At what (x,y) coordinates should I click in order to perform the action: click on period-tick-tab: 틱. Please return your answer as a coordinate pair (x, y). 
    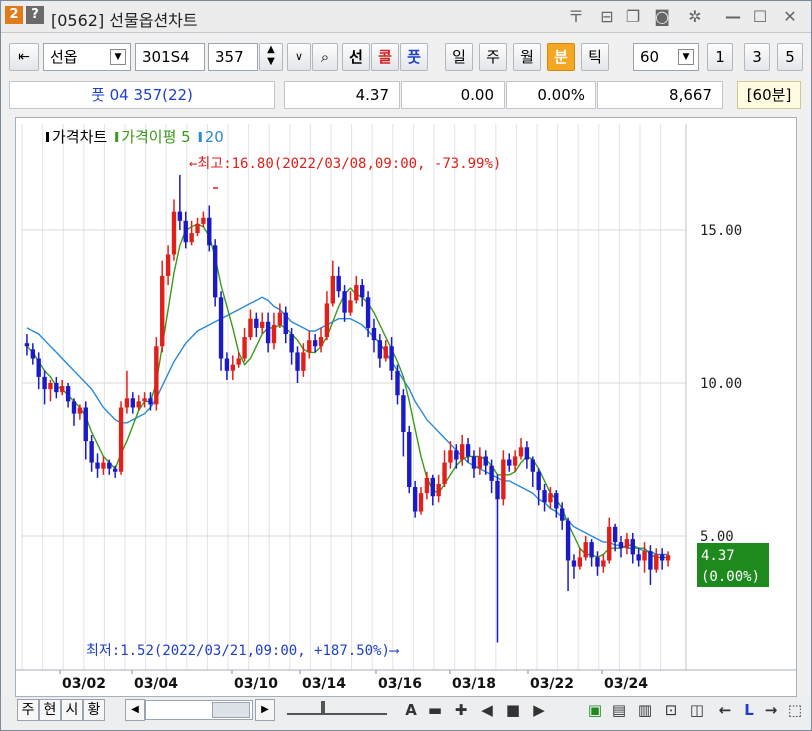
    Looking at the image, I should click on (595, 57).